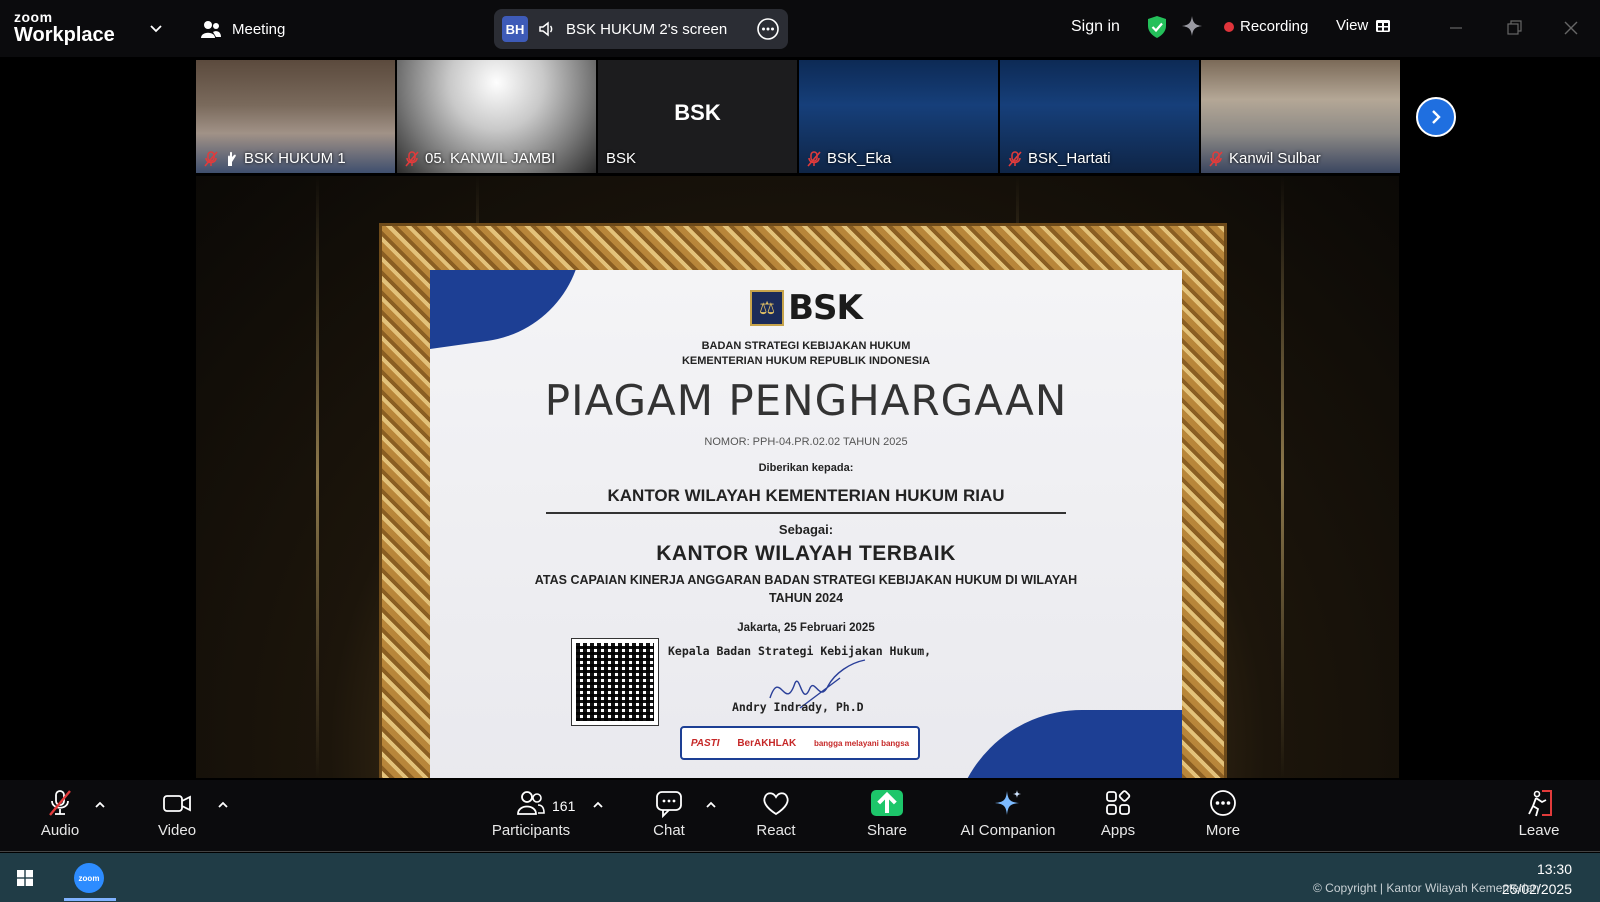 The width and height of the screenshot is (1600, 902). What do you see at coordinates (515, 29) in the screenshot?
I see `sharer-avatar: BH` at bounding box center [515, 29].